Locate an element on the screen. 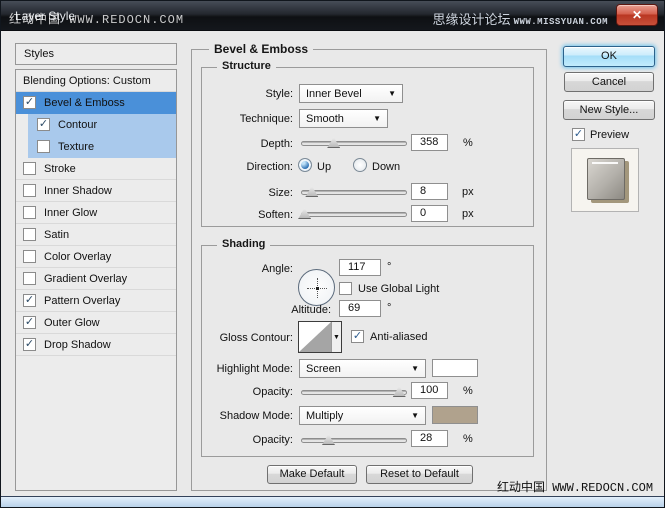 The height and width of the screenshot is (508, 665). angle-dial is located at coordinates (316, 287).